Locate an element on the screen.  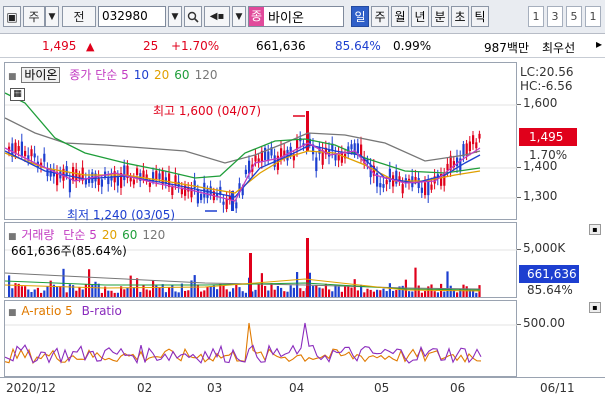
type-selector: 주 is located at coordinates (34, 16).